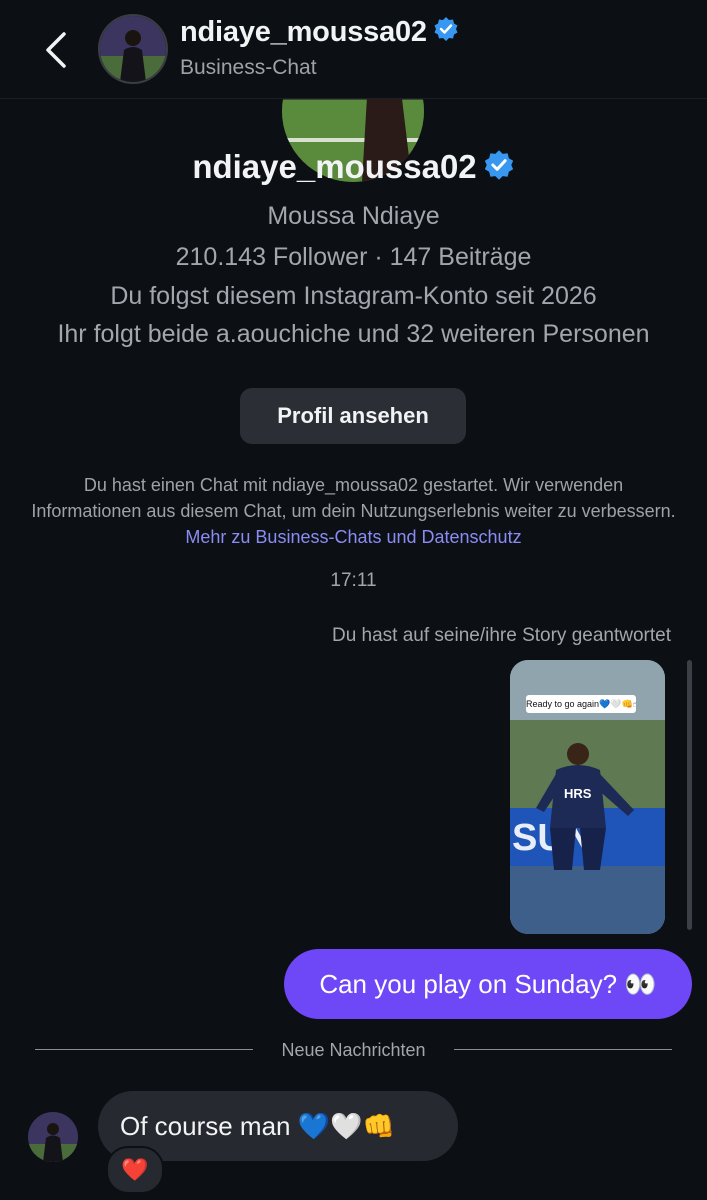 This screenshot has height=1200, width=707. I want to click on story-preview: SUN Ready to go again💙🤍👊☝ HRS, so click(587, 797).